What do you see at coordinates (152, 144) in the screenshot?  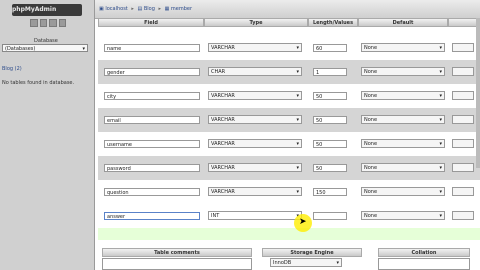 I see `field-name-input: username` at bounding box center [152, 144].